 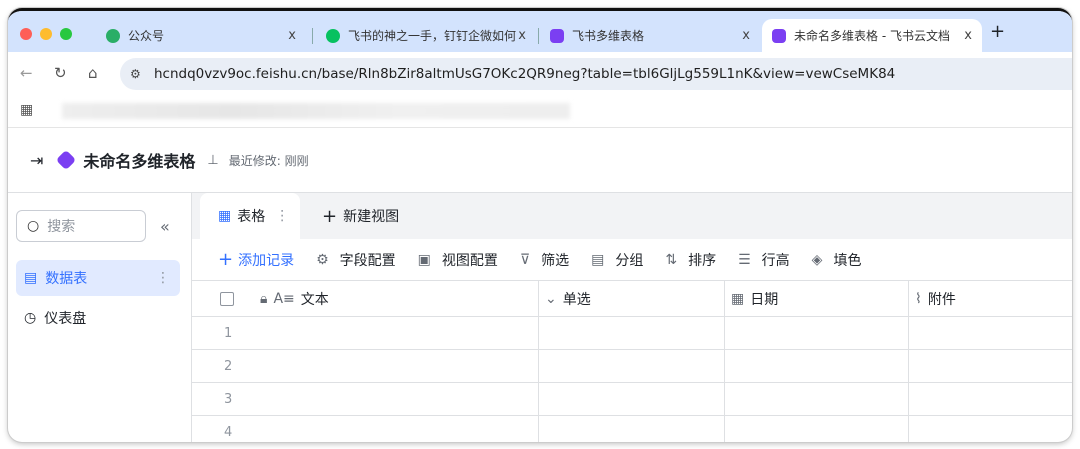 I want to click on paperclip-icon: ⌇, so click(x=918, y=298).